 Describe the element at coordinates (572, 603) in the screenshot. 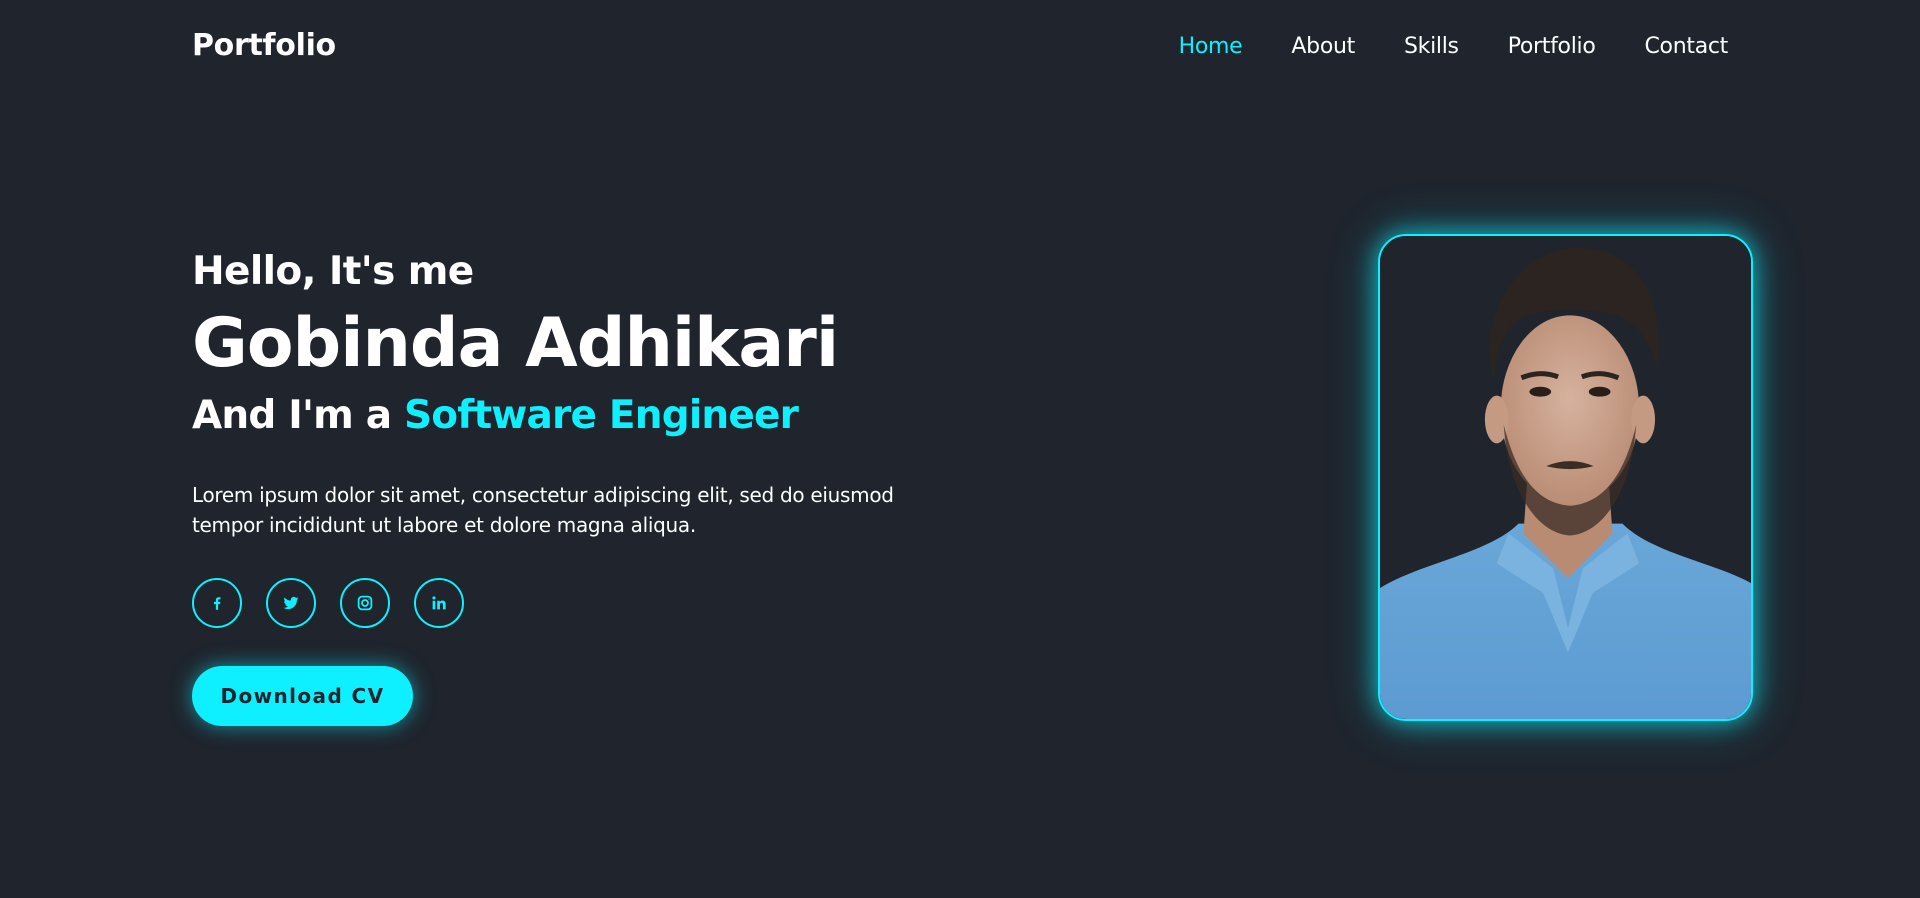

I see `social-links` at that location.